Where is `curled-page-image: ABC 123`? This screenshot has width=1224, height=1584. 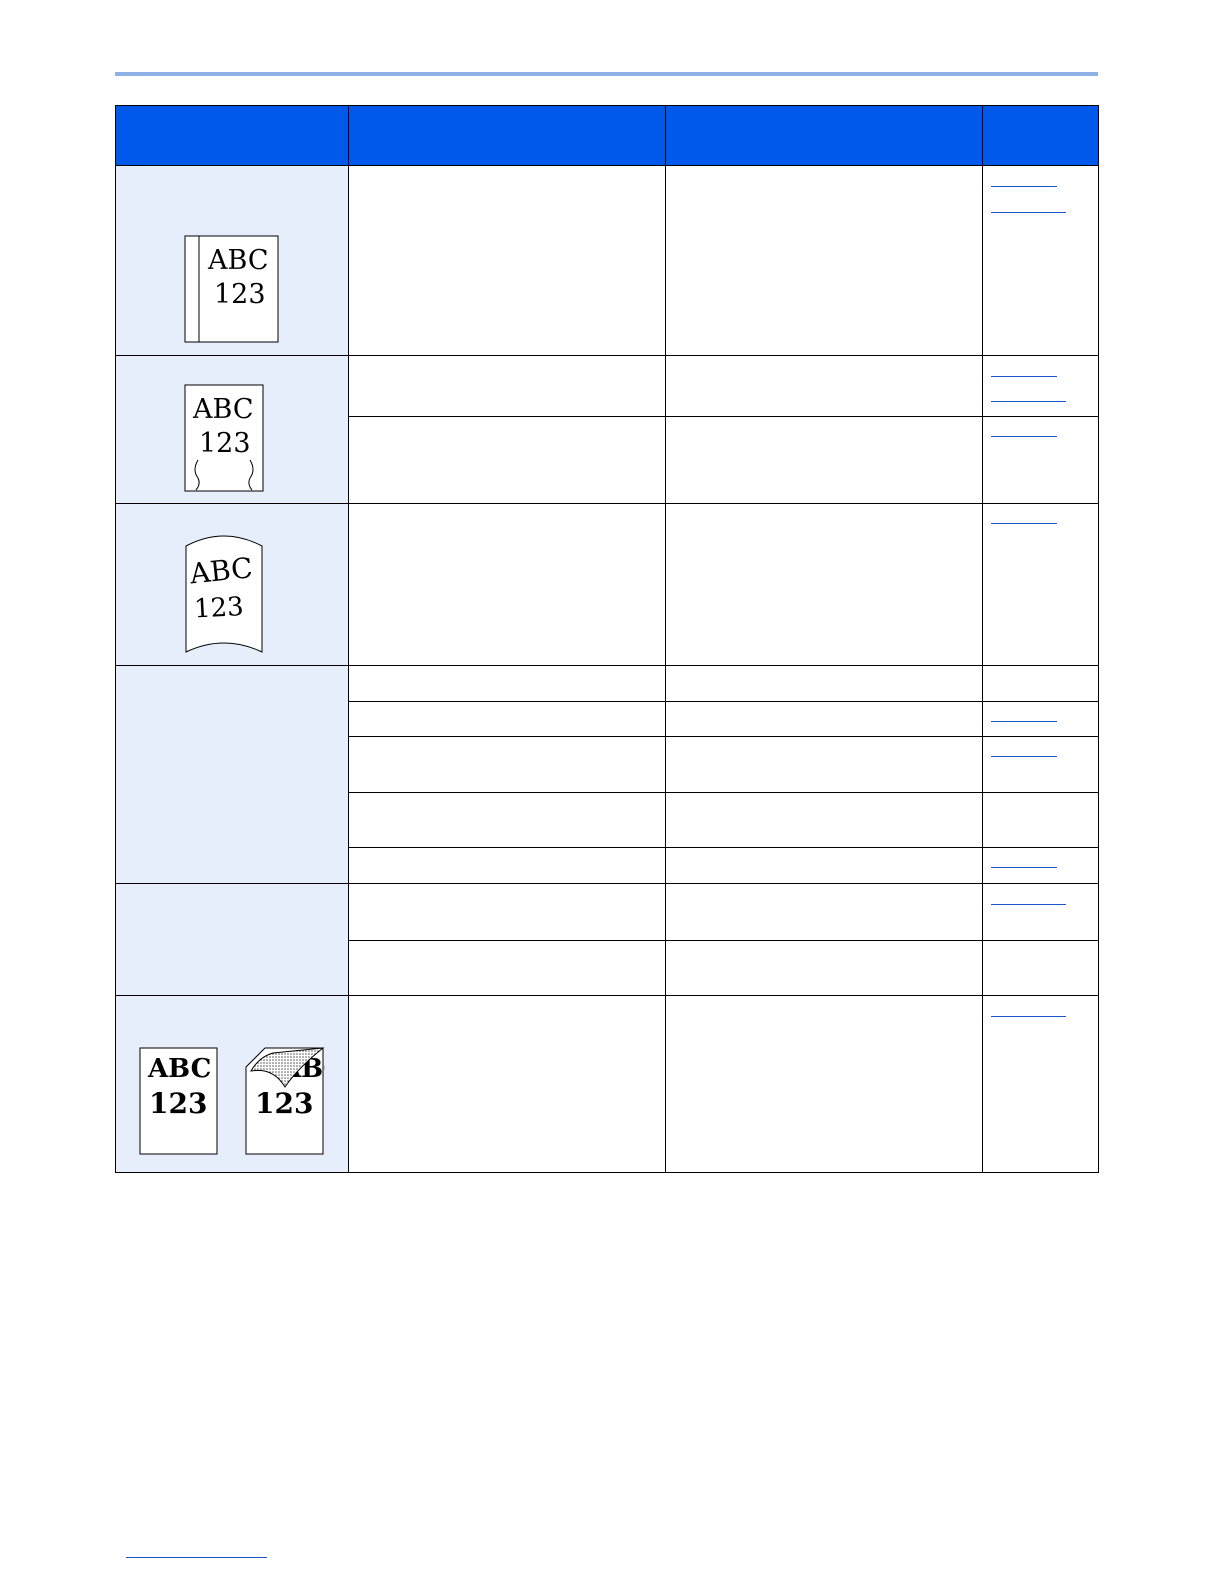 curled-page-image: ABC 123 is located at coordinates (226, 596).